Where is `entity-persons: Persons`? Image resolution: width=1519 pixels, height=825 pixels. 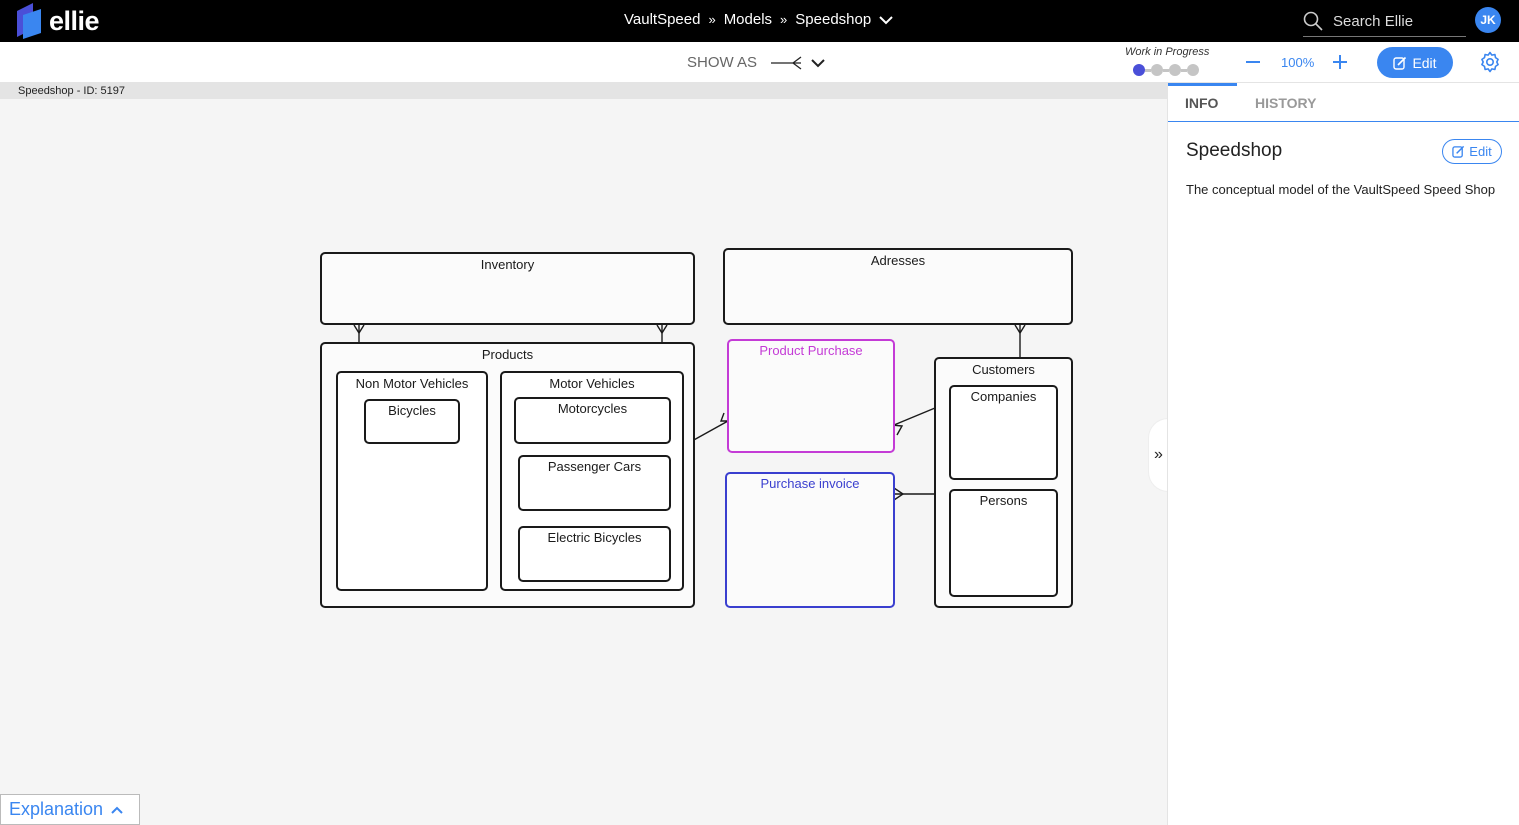 entity-persons: Persons is located at coordinates (1003, 543).